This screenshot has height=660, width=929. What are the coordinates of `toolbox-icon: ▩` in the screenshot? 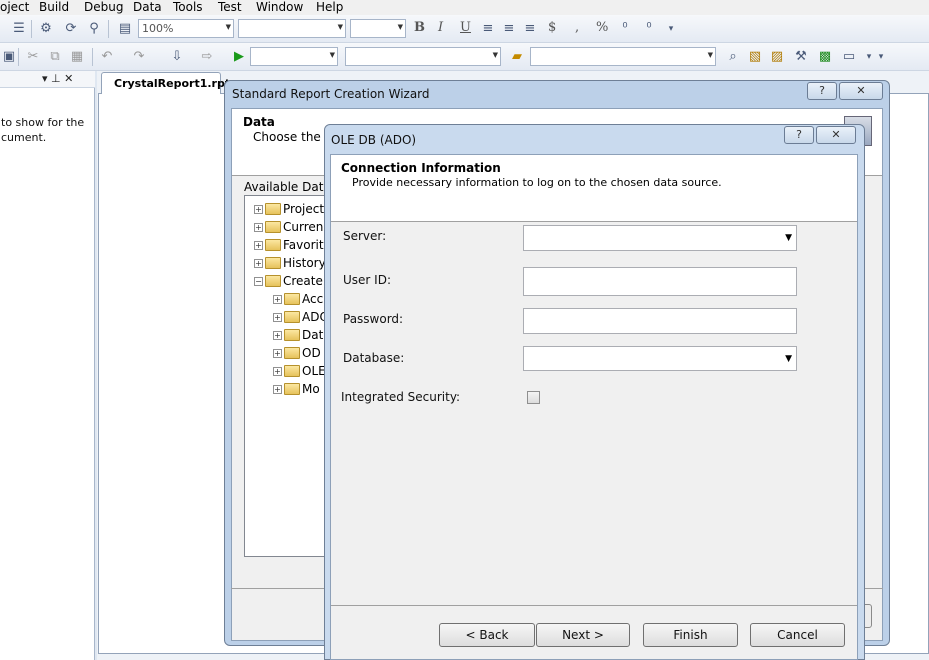 It's located at (825, 57).